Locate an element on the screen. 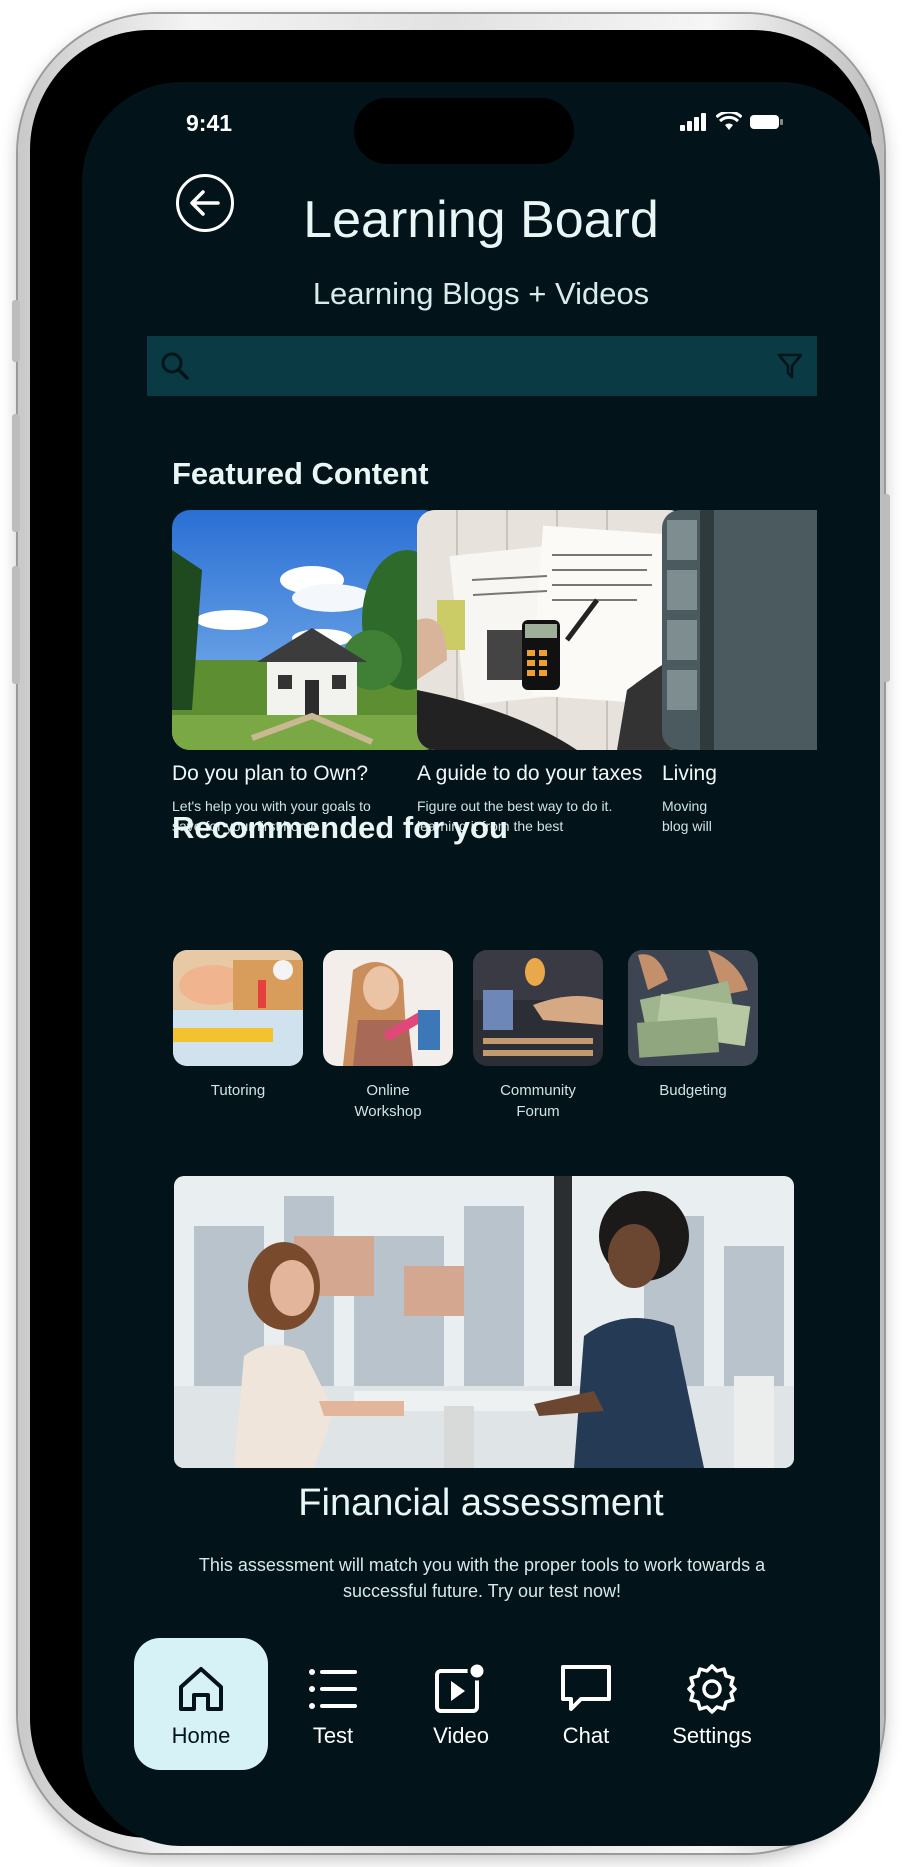 This screenshot has height=1867, width=902. recommended-label: Budgeting is located at coordinates (693, 1090).